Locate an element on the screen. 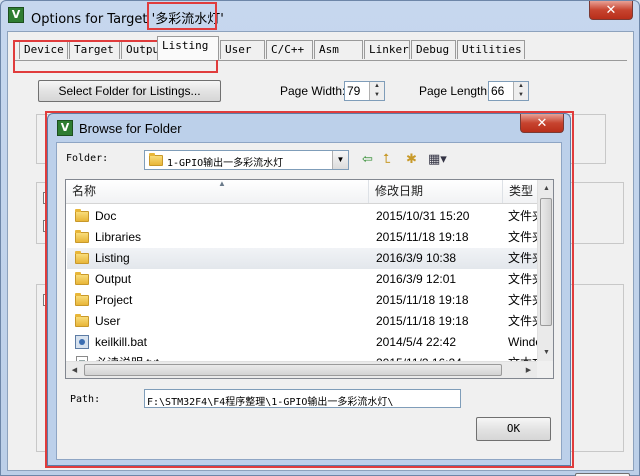 Image resolution: width=640 pixels, height=476 pixels. list-item: keilkill.bat 2014/5/4 22:42 Windows is located at coordinates (302, 342).